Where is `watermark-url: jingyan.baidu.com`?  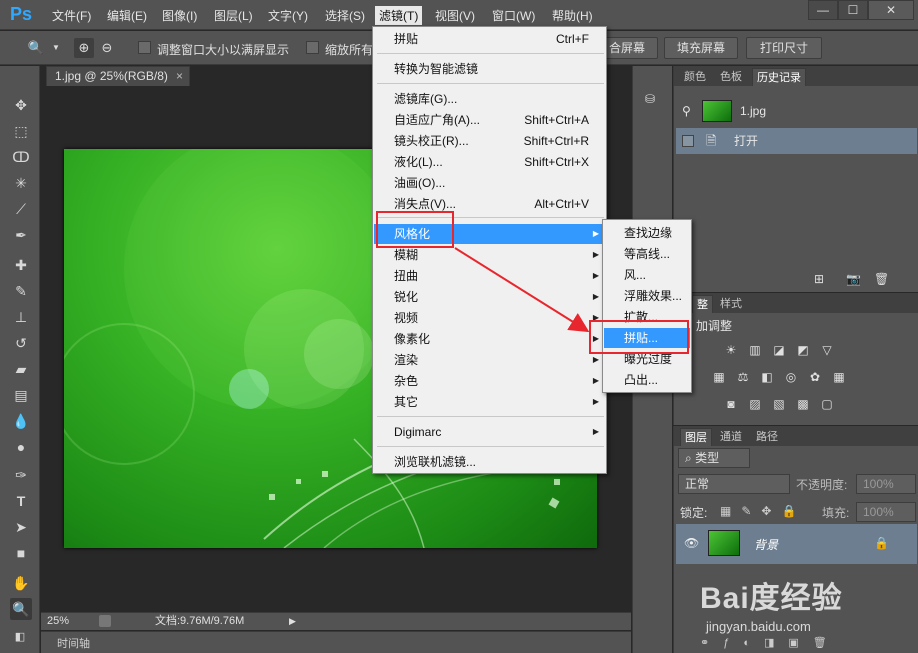
watermark-url: jingyan.baidu.com is located at coordinates (758, 626).